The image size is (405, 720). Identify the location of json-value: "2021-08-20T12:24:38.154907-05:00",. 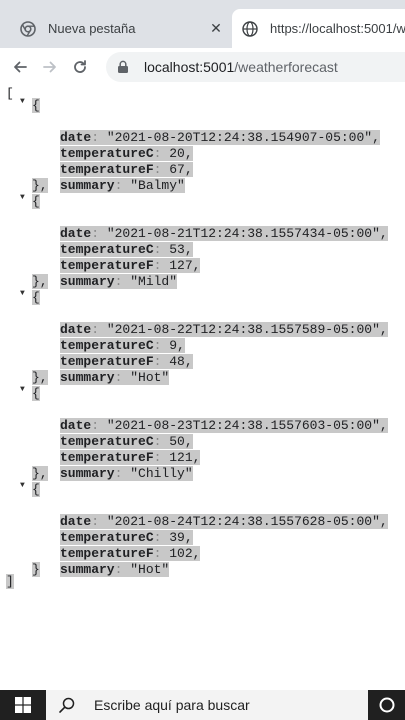
(239, 137).